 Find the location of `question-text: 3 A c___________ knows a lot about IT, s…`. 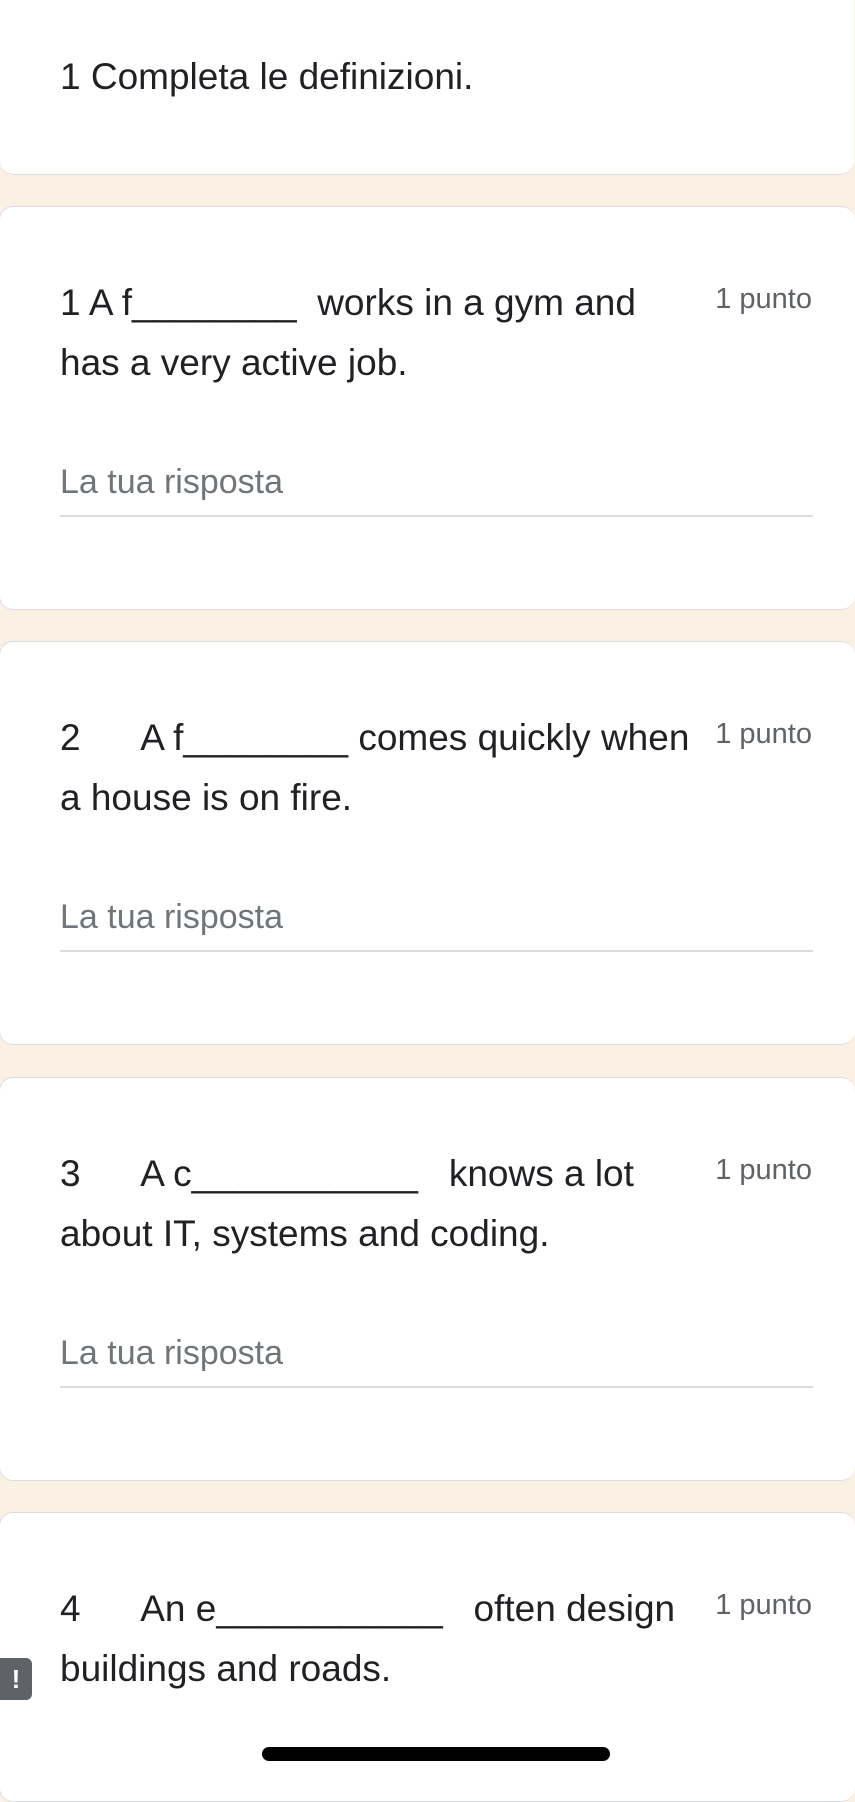

question-text: 3 A c___________ knows a lot about IT, s… is located at coordinates (352, 1203).